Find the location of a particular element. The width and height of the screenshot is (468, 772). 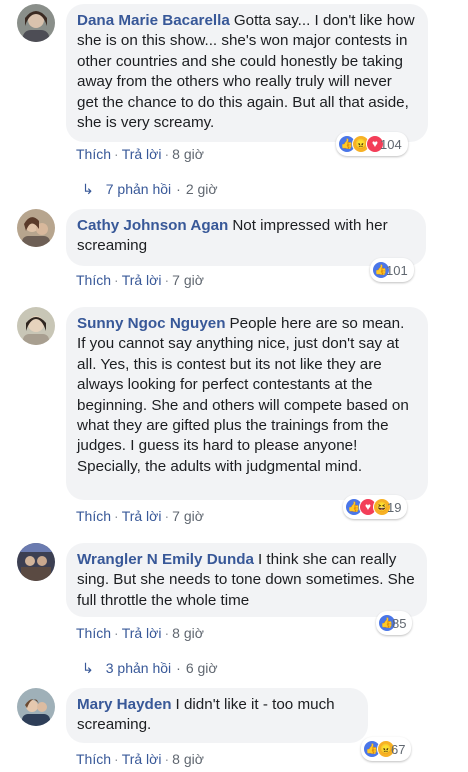

comment-author: Cathy Johnson Agan is located at coordinates (152, 225).